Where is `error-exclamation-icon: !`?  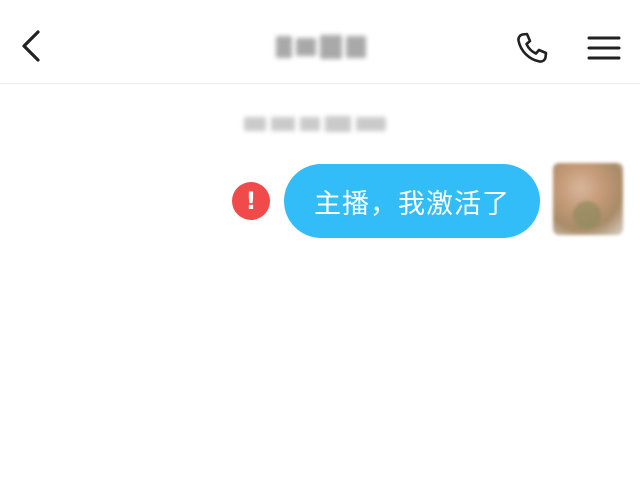
error-exclamation-icon: ! is located at coordinates (251, 201).